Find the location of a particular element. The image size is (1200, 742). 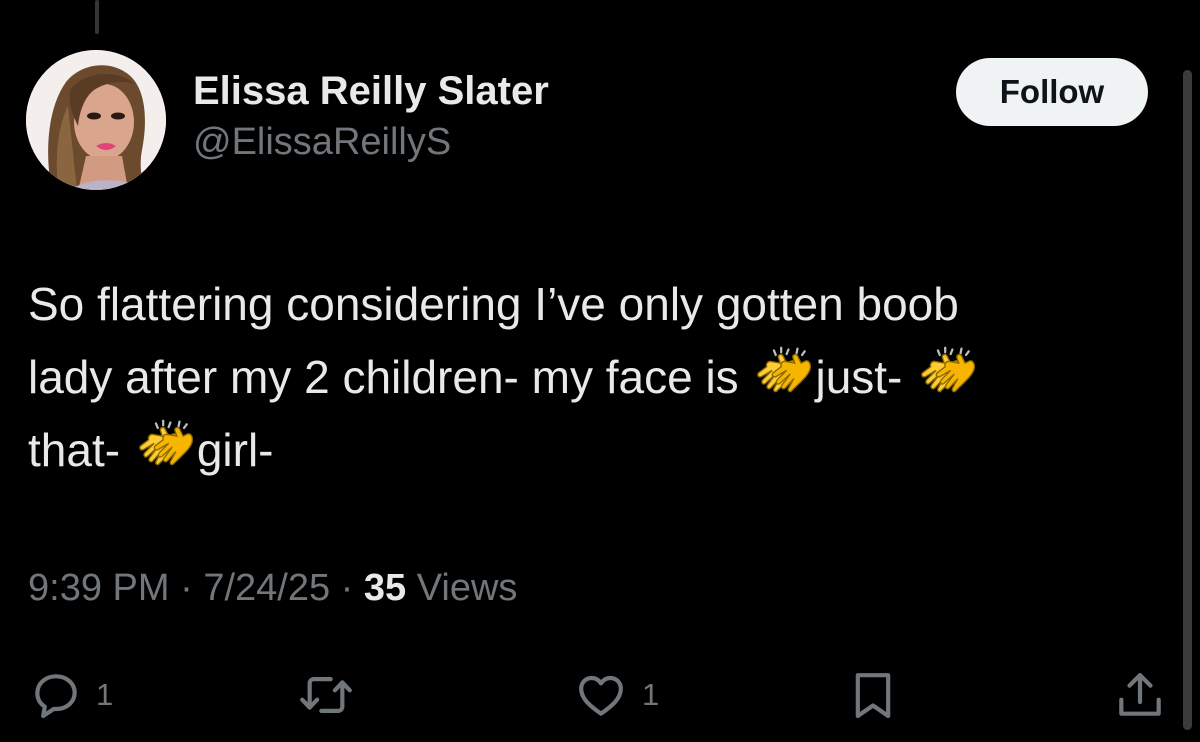

thread-connector-line is located at coordinates (97, 17).